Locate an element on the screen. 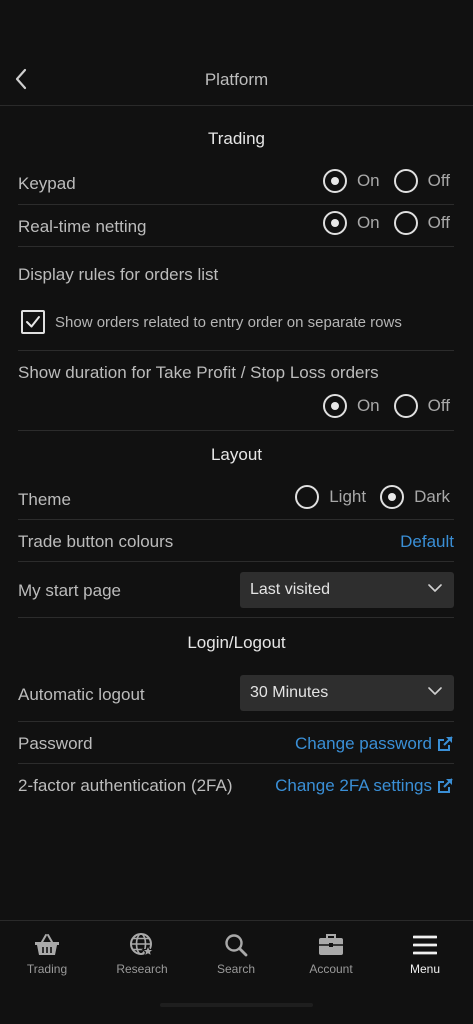 This screenshot has width=473, height=1024. tab-account: Account is located at coordinates (331, 953).